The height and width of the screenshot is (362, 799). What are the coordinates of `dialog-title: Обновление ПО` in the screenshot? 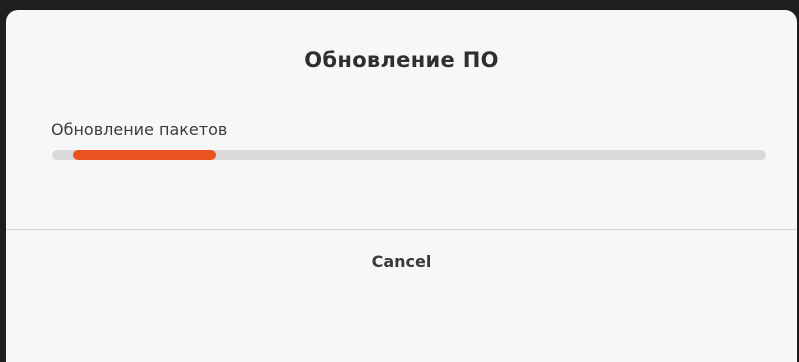 It's located at (401, 60).